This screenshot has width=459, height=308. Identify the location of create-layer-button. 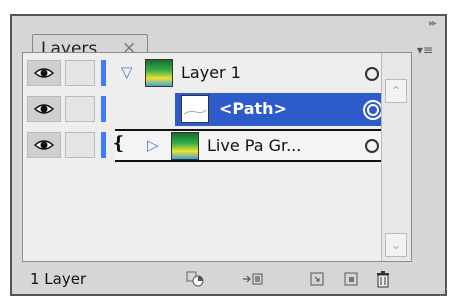
(351, 279).